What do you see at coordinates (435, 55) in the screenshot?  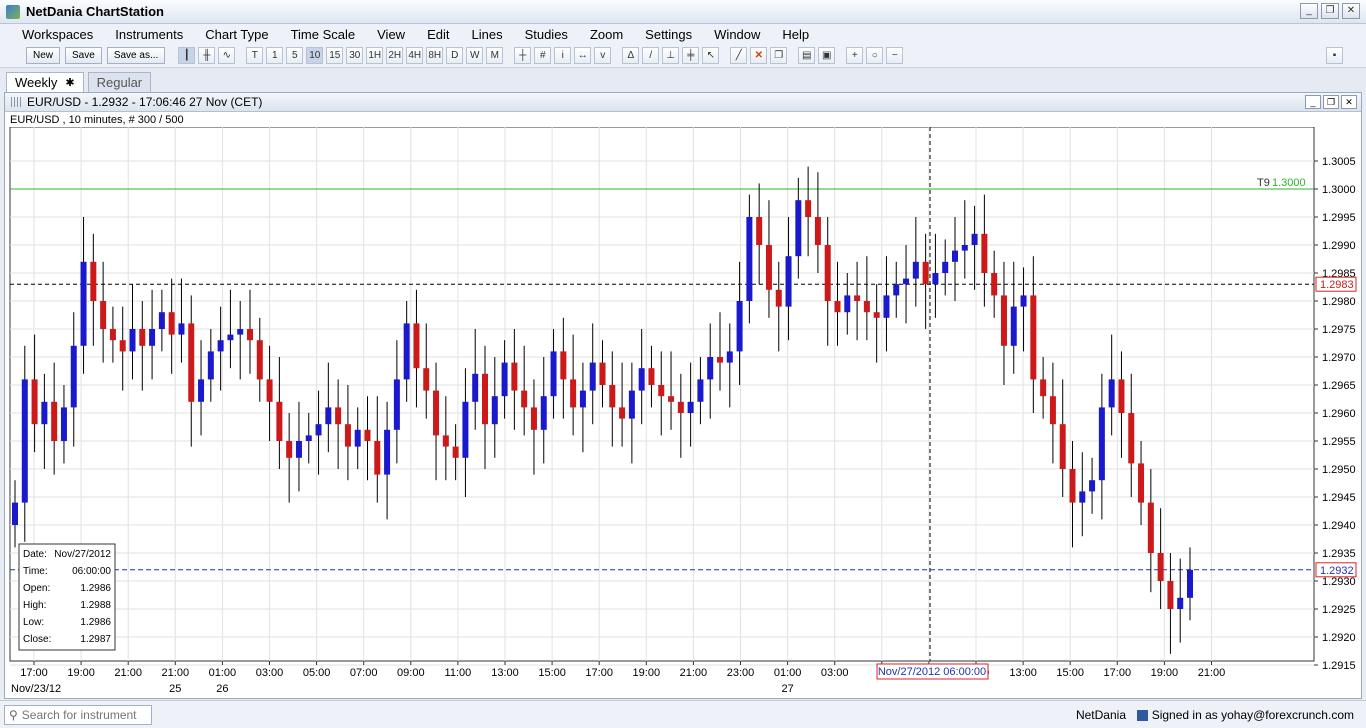 I see `timescale-8h: 8H` at bounding box center [435, 55].